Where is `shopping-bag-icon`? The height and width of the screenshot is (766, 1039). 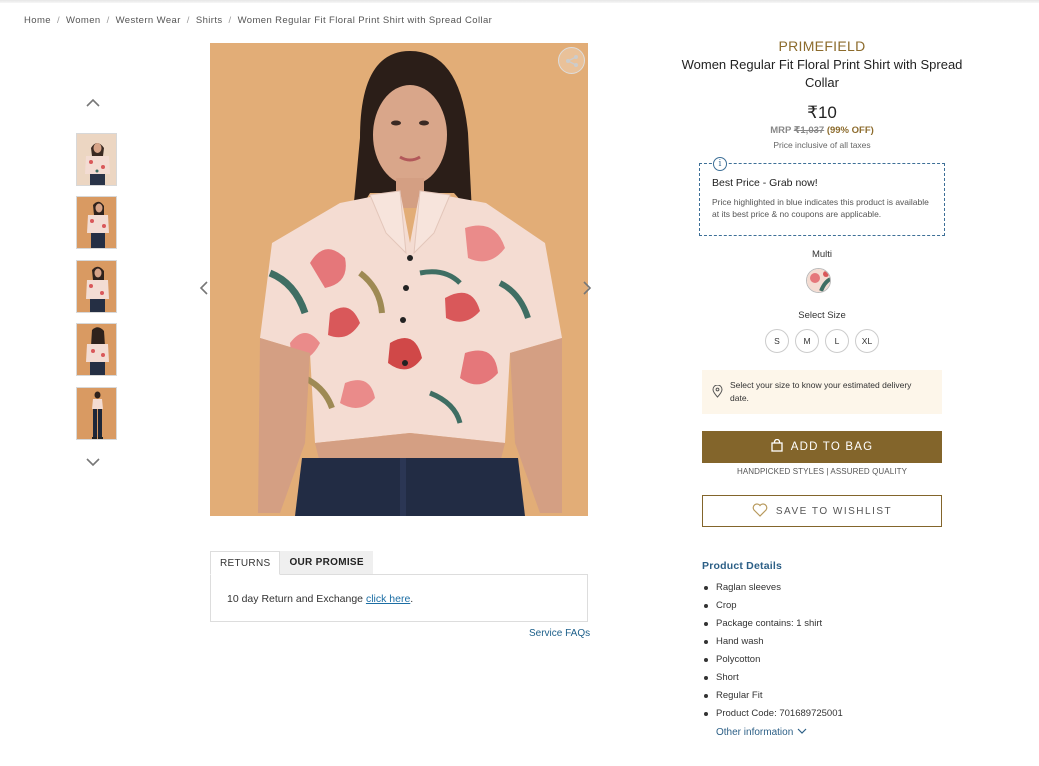 shopping-bag-icon is located at coordinates (777, 446).